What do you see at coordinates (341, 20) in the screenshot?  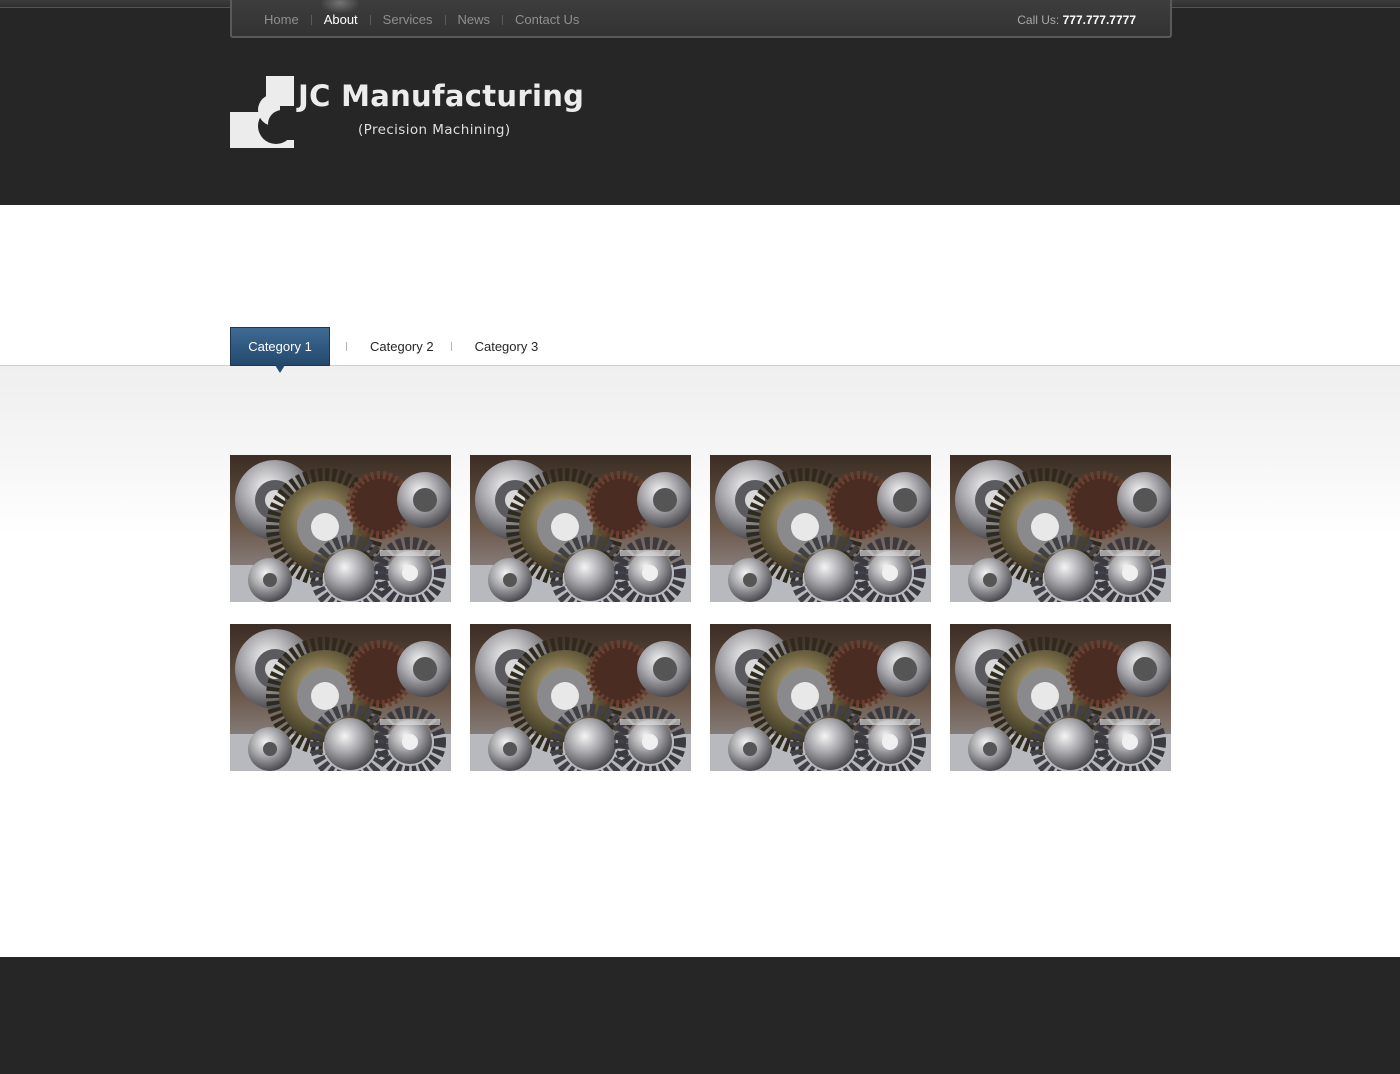 I see `nav-about: About` at bounding box center [341, 20].